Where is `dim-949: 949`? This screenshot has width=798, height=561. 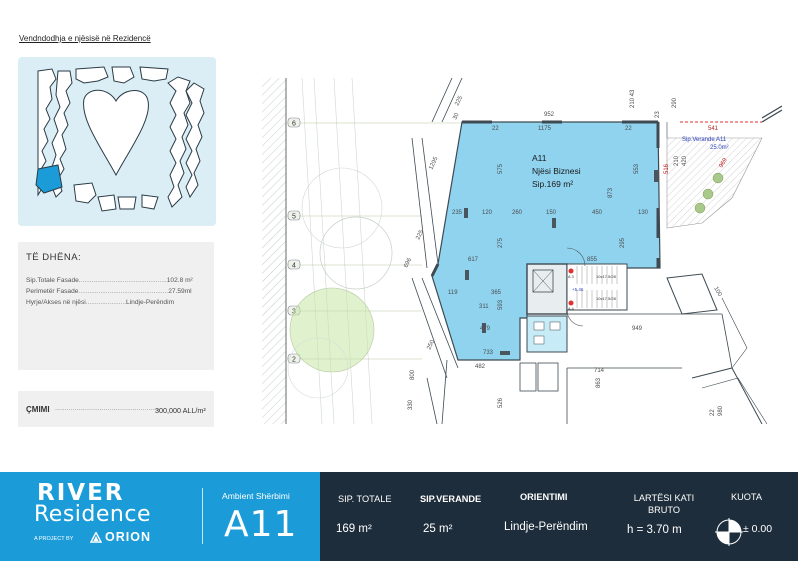
dim-949: 949 is located at coordinates (637, 329).